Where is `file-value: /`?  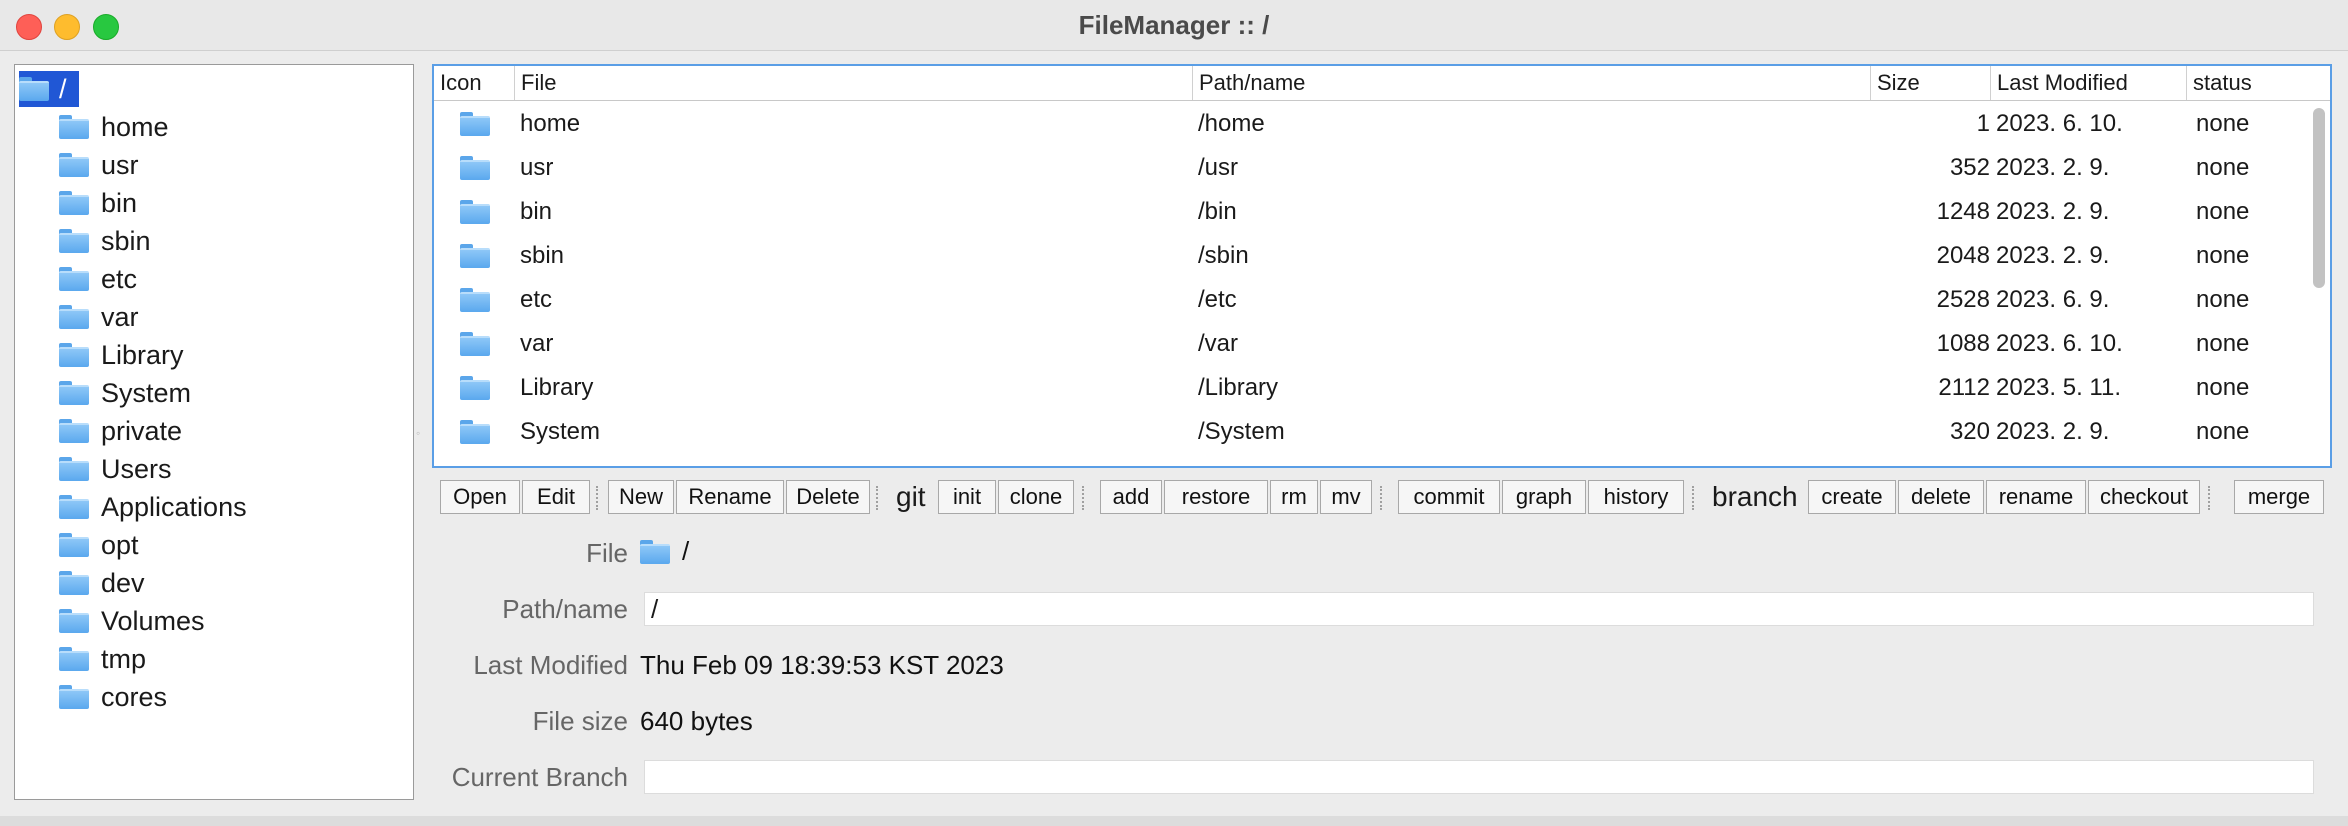
file-value: / is located at coordinates (664, 551).